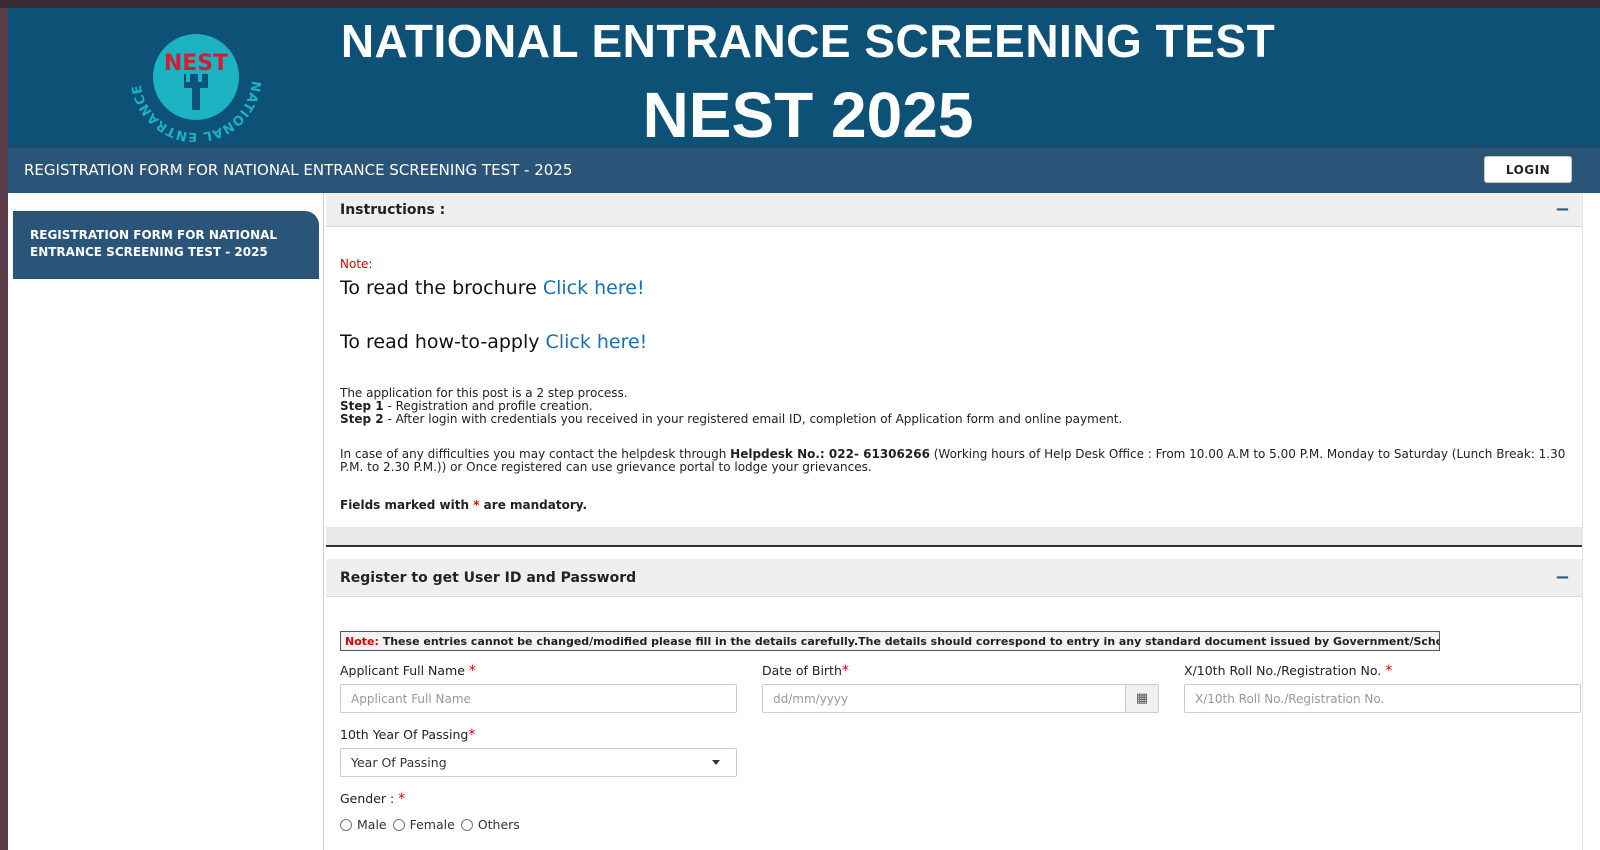  Describe the element at coordinates (594, 288) in the screenshot. I see `brochure-link: Click here!` at that location.